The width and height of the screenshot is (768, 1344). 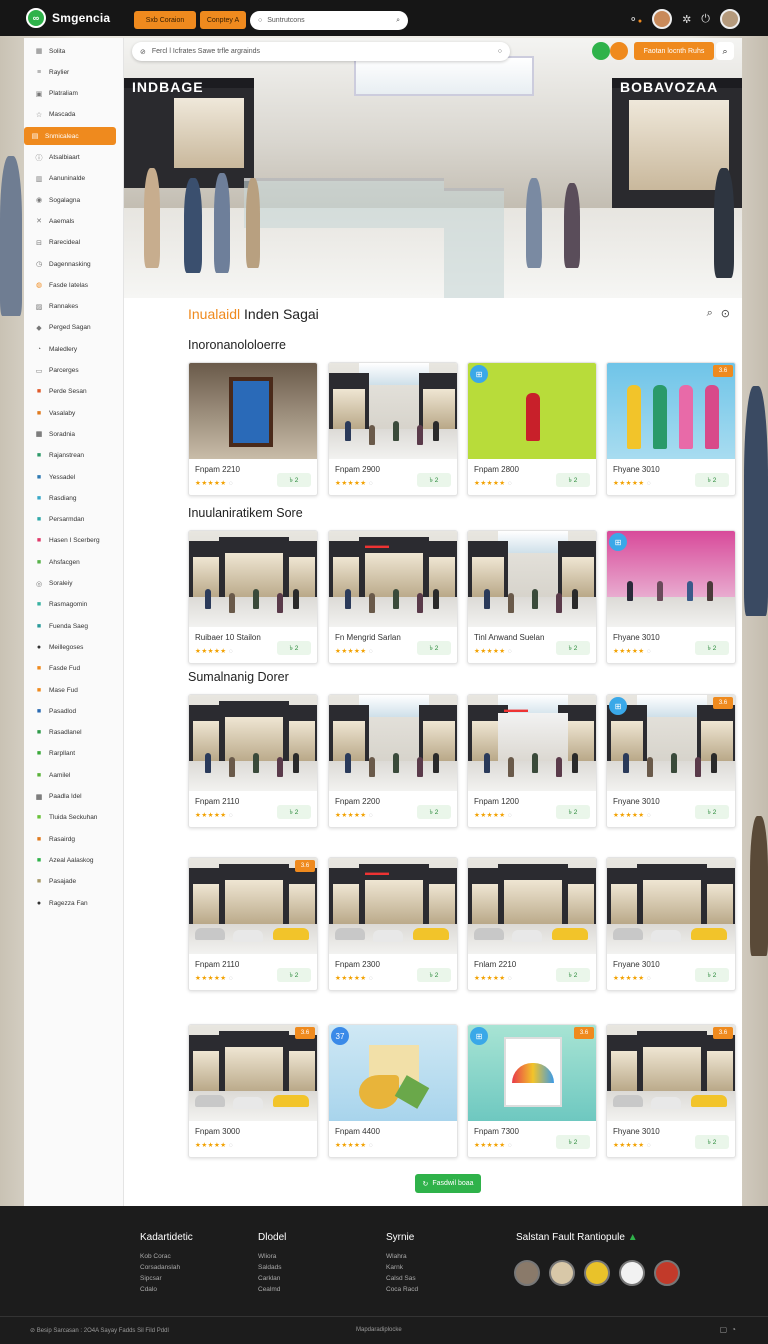 I want to click on sidebar-item: ■ Perde Sesan, so click(x=74, y=392).